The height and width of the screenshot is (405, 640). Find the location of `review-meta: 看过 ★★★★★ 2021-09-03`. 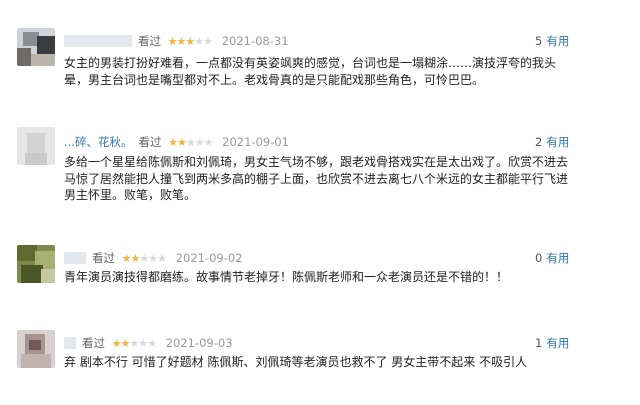

review-meta: 看过 ★★★★★ 2021-09-03 is located at coordinates (148, 344).